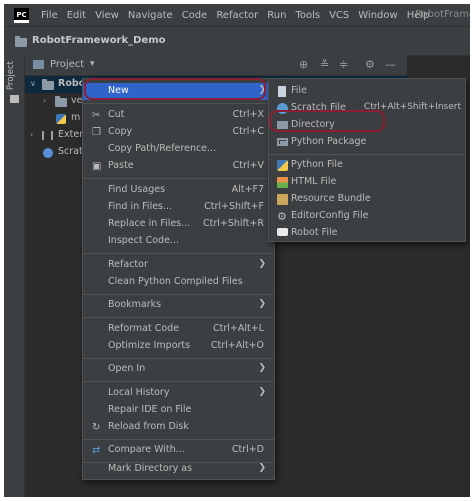 The width and height of the screenshot is (474, 501). Describe the element at coordinates (116, 114) in the screenshot. I see `menu-item-label: Cut` at that location.